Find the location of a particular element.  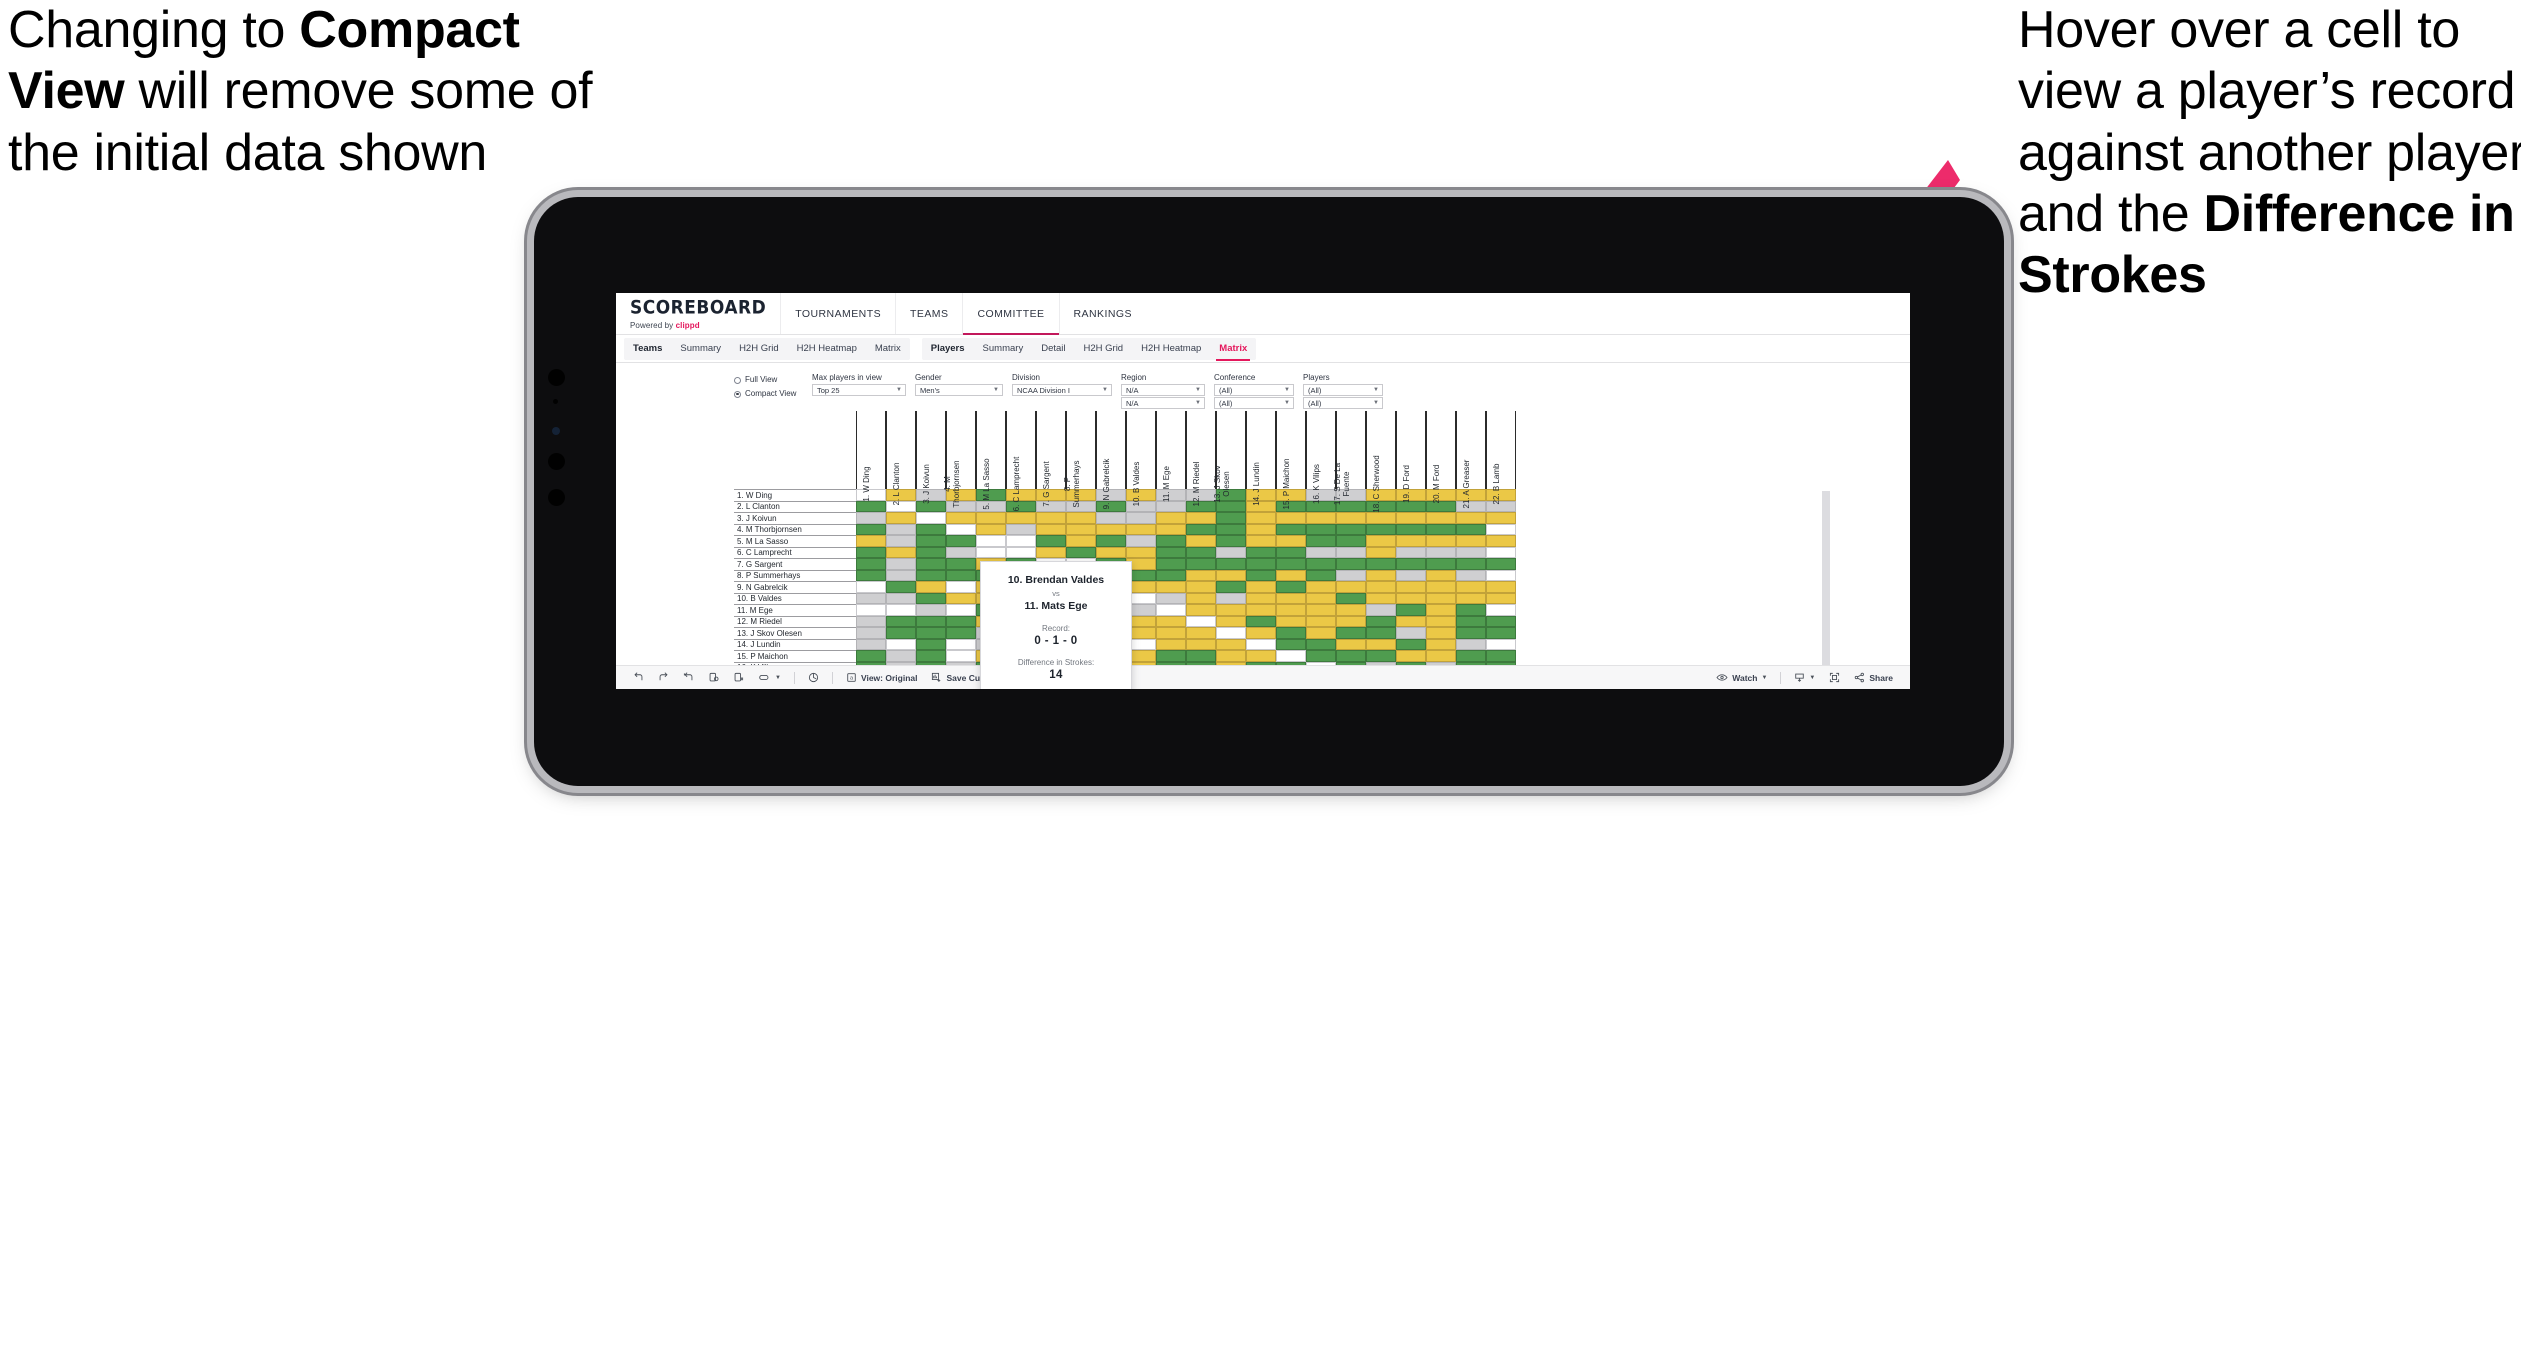

players-select-secondary: (All) ▼ is located at coordinates (1343, 403).